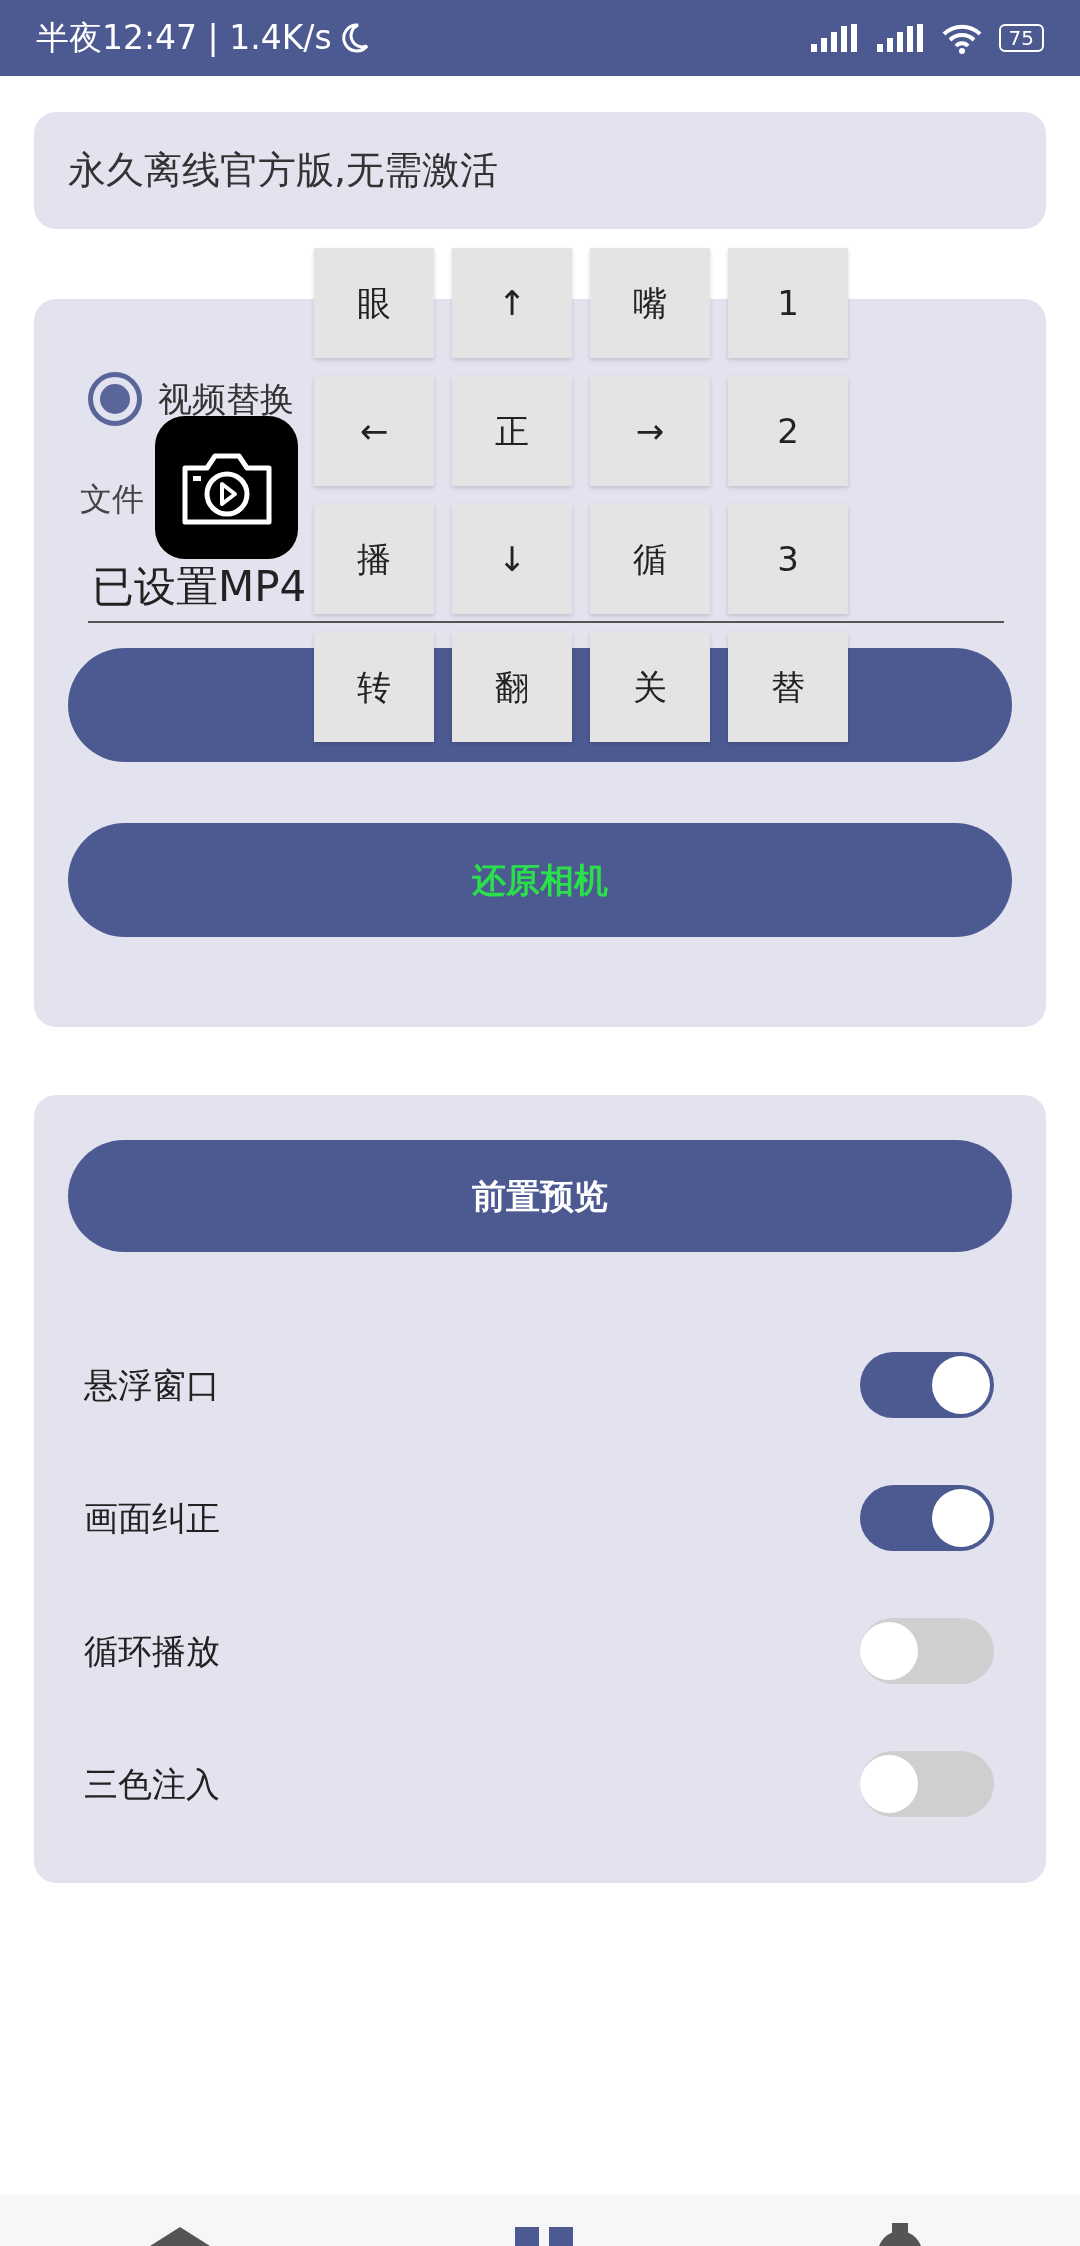 This screenshot has width=1080, height=2246. Describe the element at coordinates (152, 1385) in the screenshot. I see `toggle-label: 悬浮窗口` at that location.